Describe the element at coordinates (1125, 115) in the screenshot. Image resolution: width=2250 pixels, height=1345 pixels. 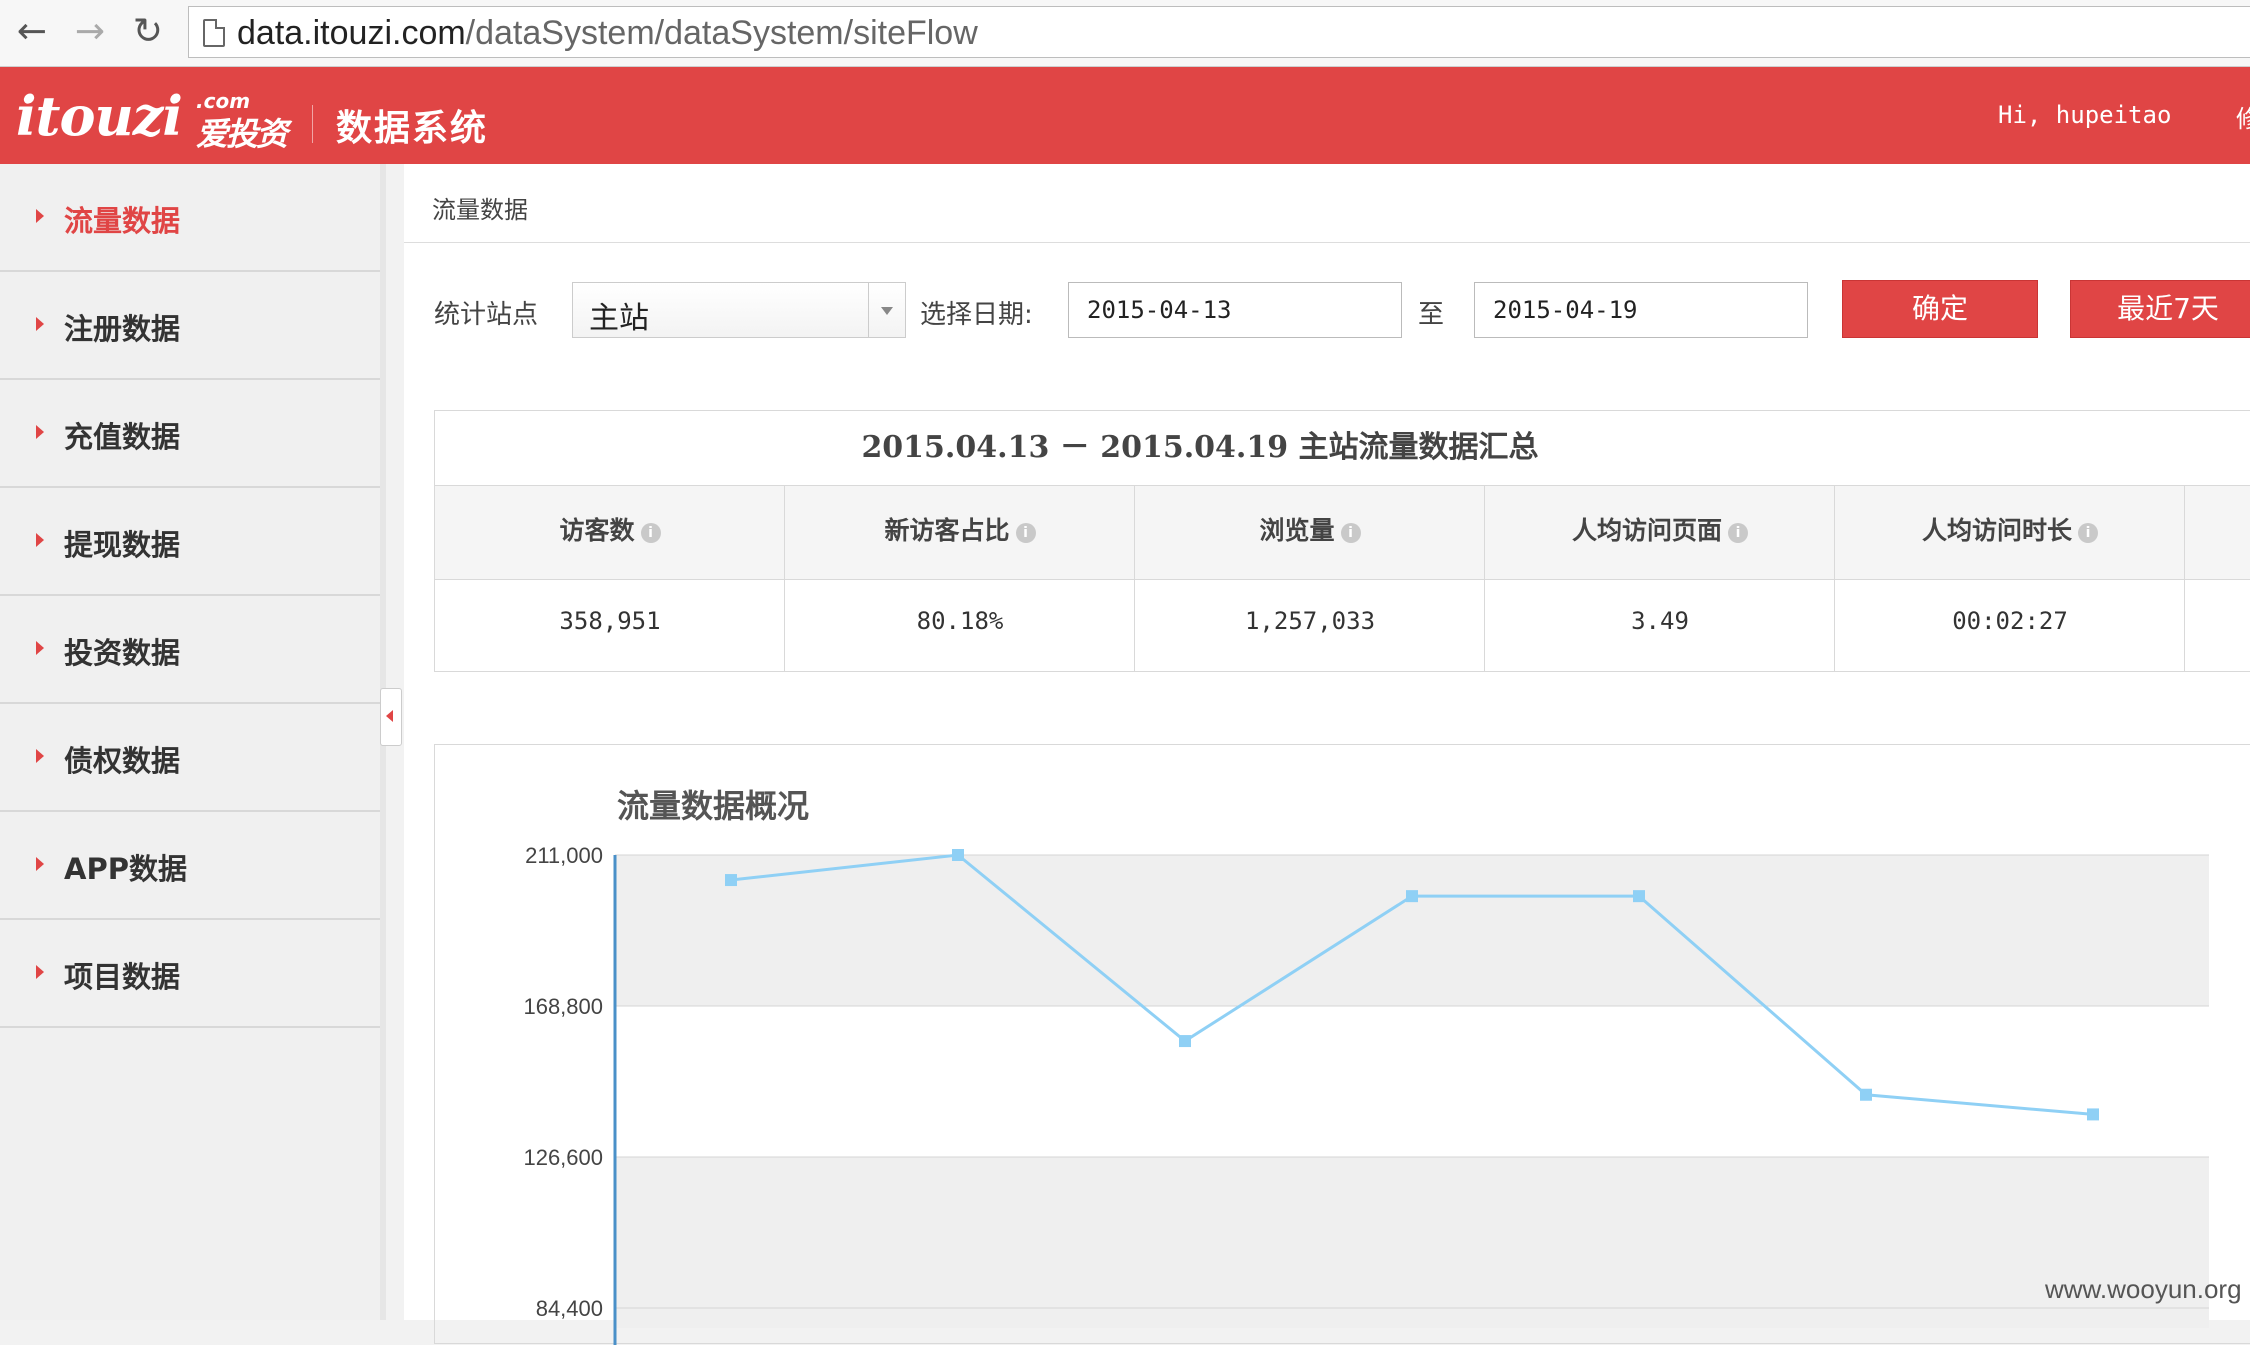
I see `app-header: itouzi .com 爱投资 数据系统 Hi, hupeitao 修` at that location.